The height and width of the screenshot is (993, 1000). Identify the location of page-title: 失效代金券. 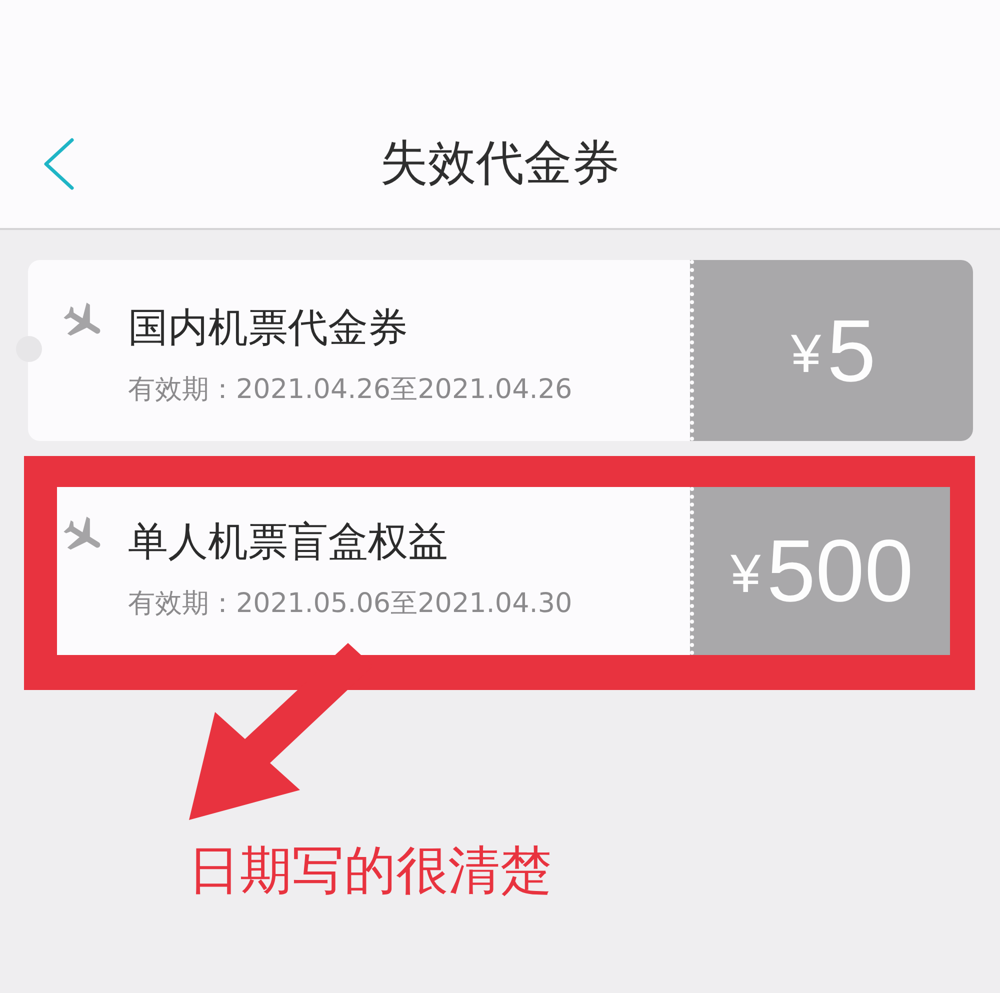
(500, 164).